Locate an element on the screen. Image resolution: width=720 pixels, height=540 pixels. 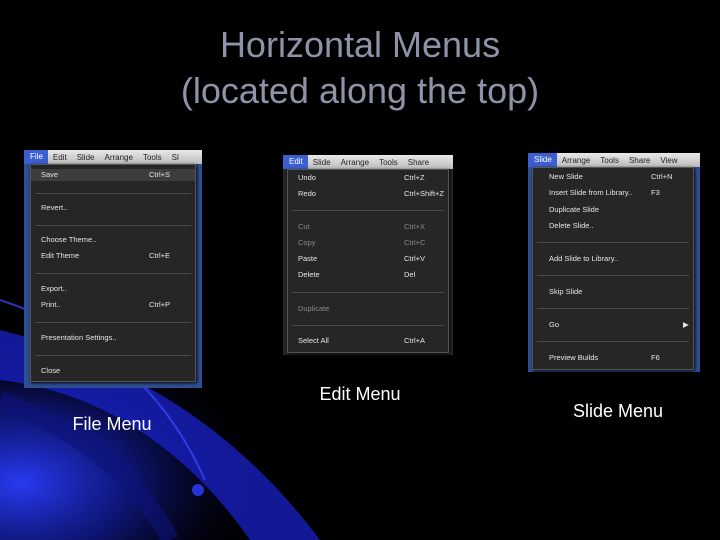
menu-item-paste: Paste Ctrl+V is located at coordinates (368, 259).